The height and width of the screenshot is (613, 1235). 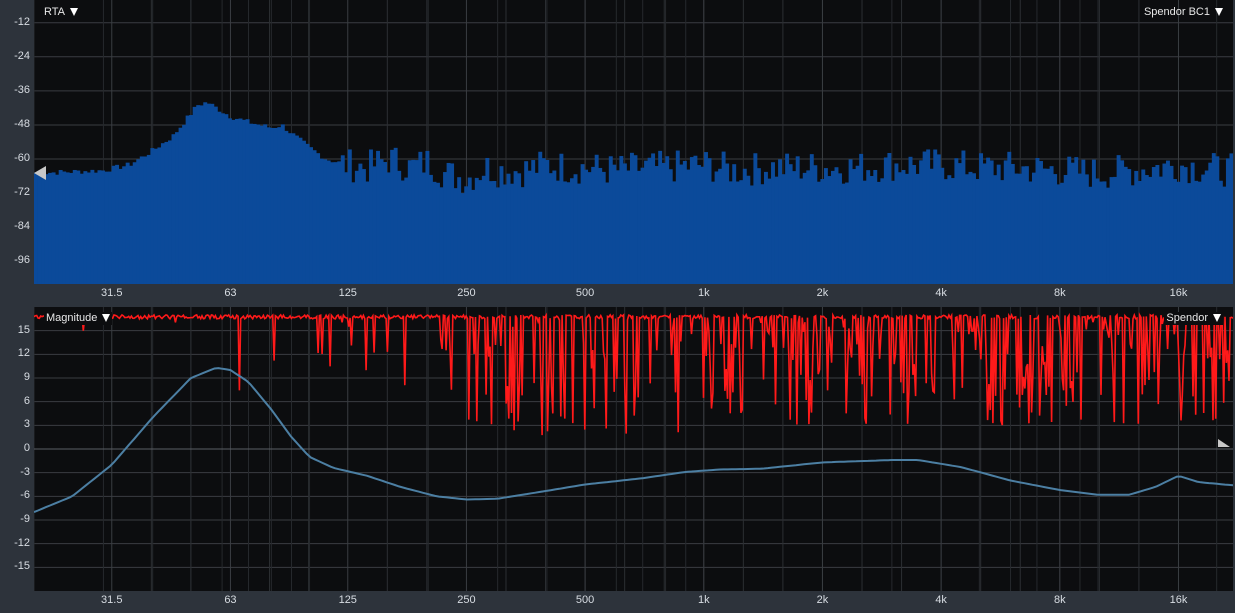 What do you see at coordinates (1193, 318) in the screenshot?
I see `magnitude-source-dropdown: Spendor` at bounding box center [1193, 318].